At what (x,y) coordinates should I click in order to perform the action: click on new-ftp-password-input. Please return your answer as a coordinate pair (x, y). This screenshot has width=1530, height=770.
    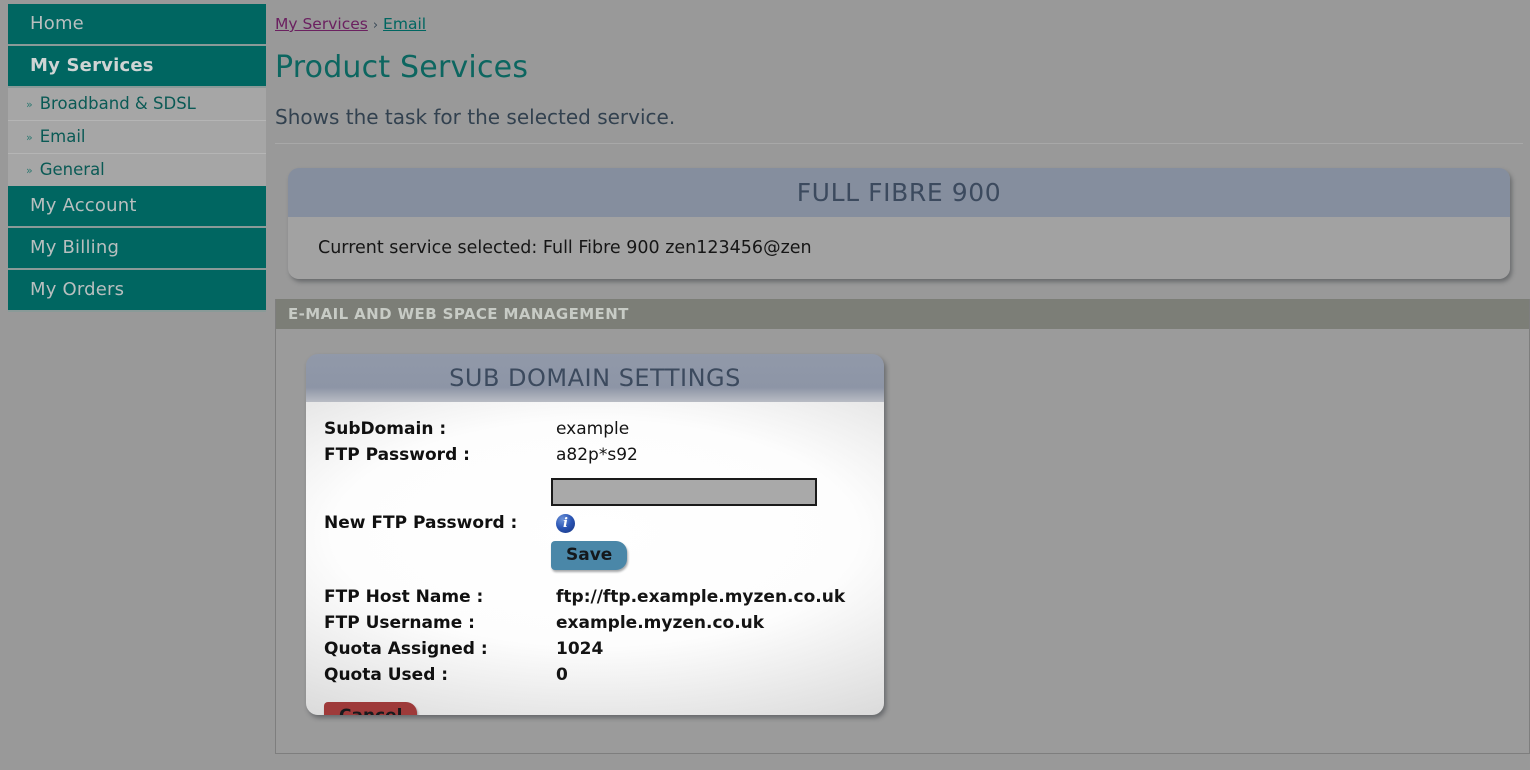
    Looking at the image, I should click on (684, 492).